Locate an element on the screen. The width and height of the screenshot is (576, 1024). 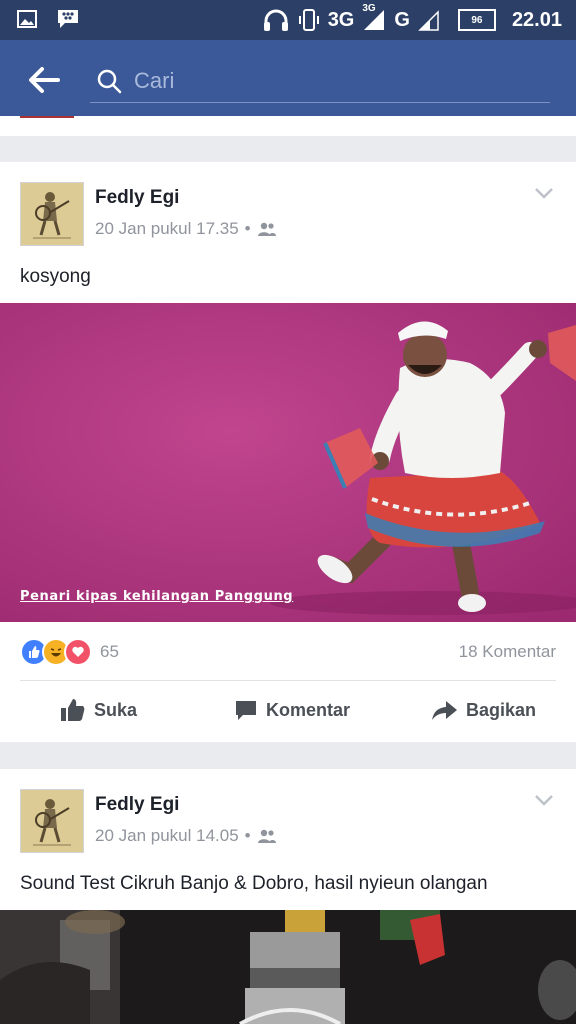
comment-icon is located at coordinates (246, 710).